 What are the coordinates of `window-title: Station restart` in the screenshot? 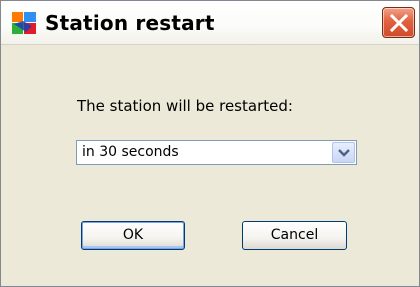 It's located at (130, 23).